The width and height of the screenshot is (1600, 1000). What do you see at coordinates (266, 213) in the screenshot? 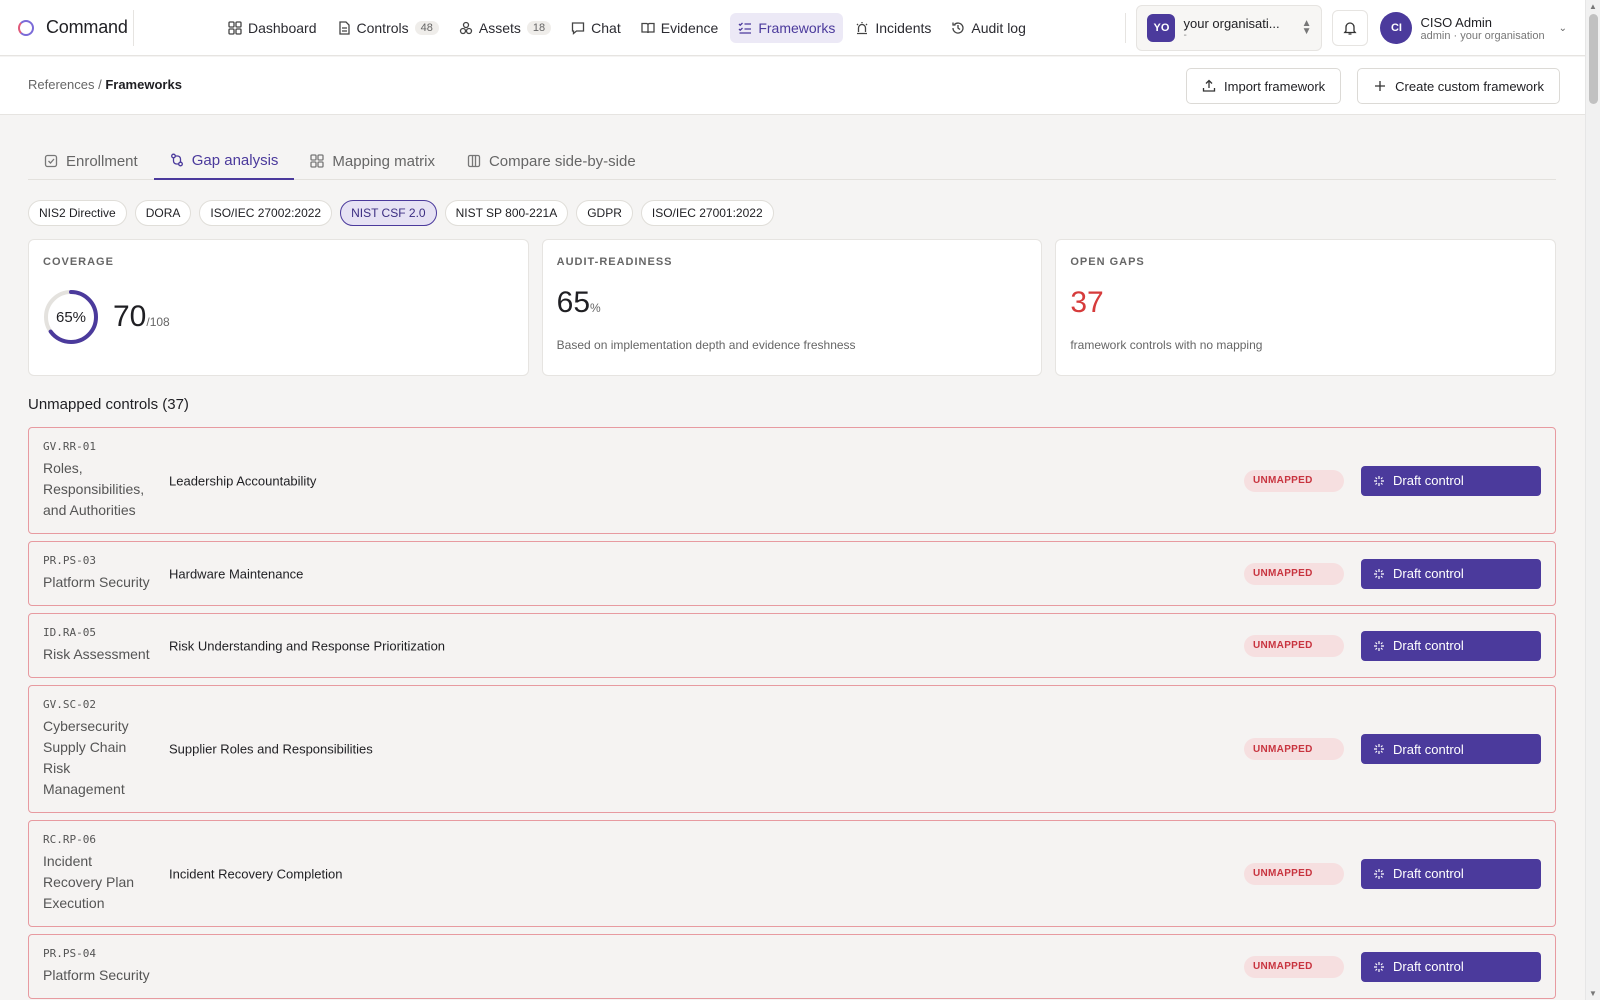
I see `framework-chip-iso27002: ISO/IEC 27002:2022` at bounding box center [266, 213].